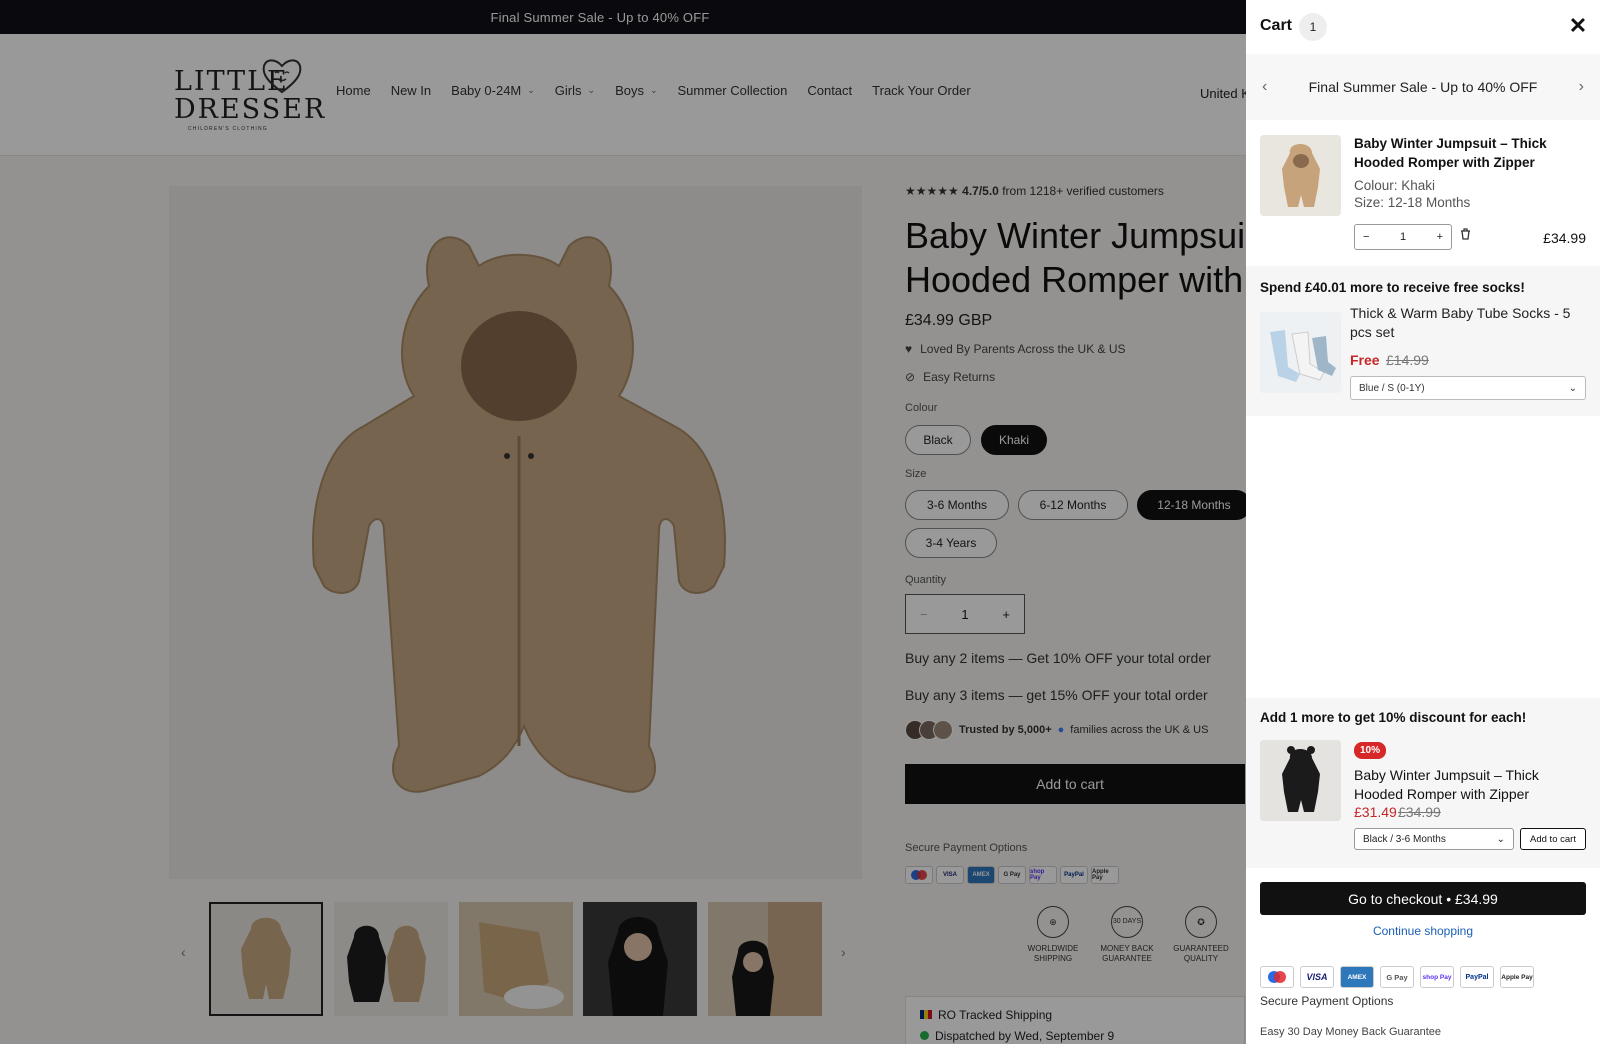 Image resolution: width=1600 pixels, height=1044 pixels. Describe the element at coordinates (1370, 750) in the screenshot. I see `discount-badge: 10%` at that location.